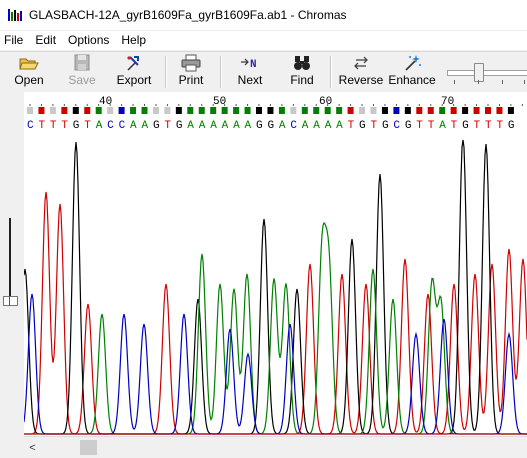 This screenshot has height=458, width=527. I want to click on open-button: Open, so click(29, 72).